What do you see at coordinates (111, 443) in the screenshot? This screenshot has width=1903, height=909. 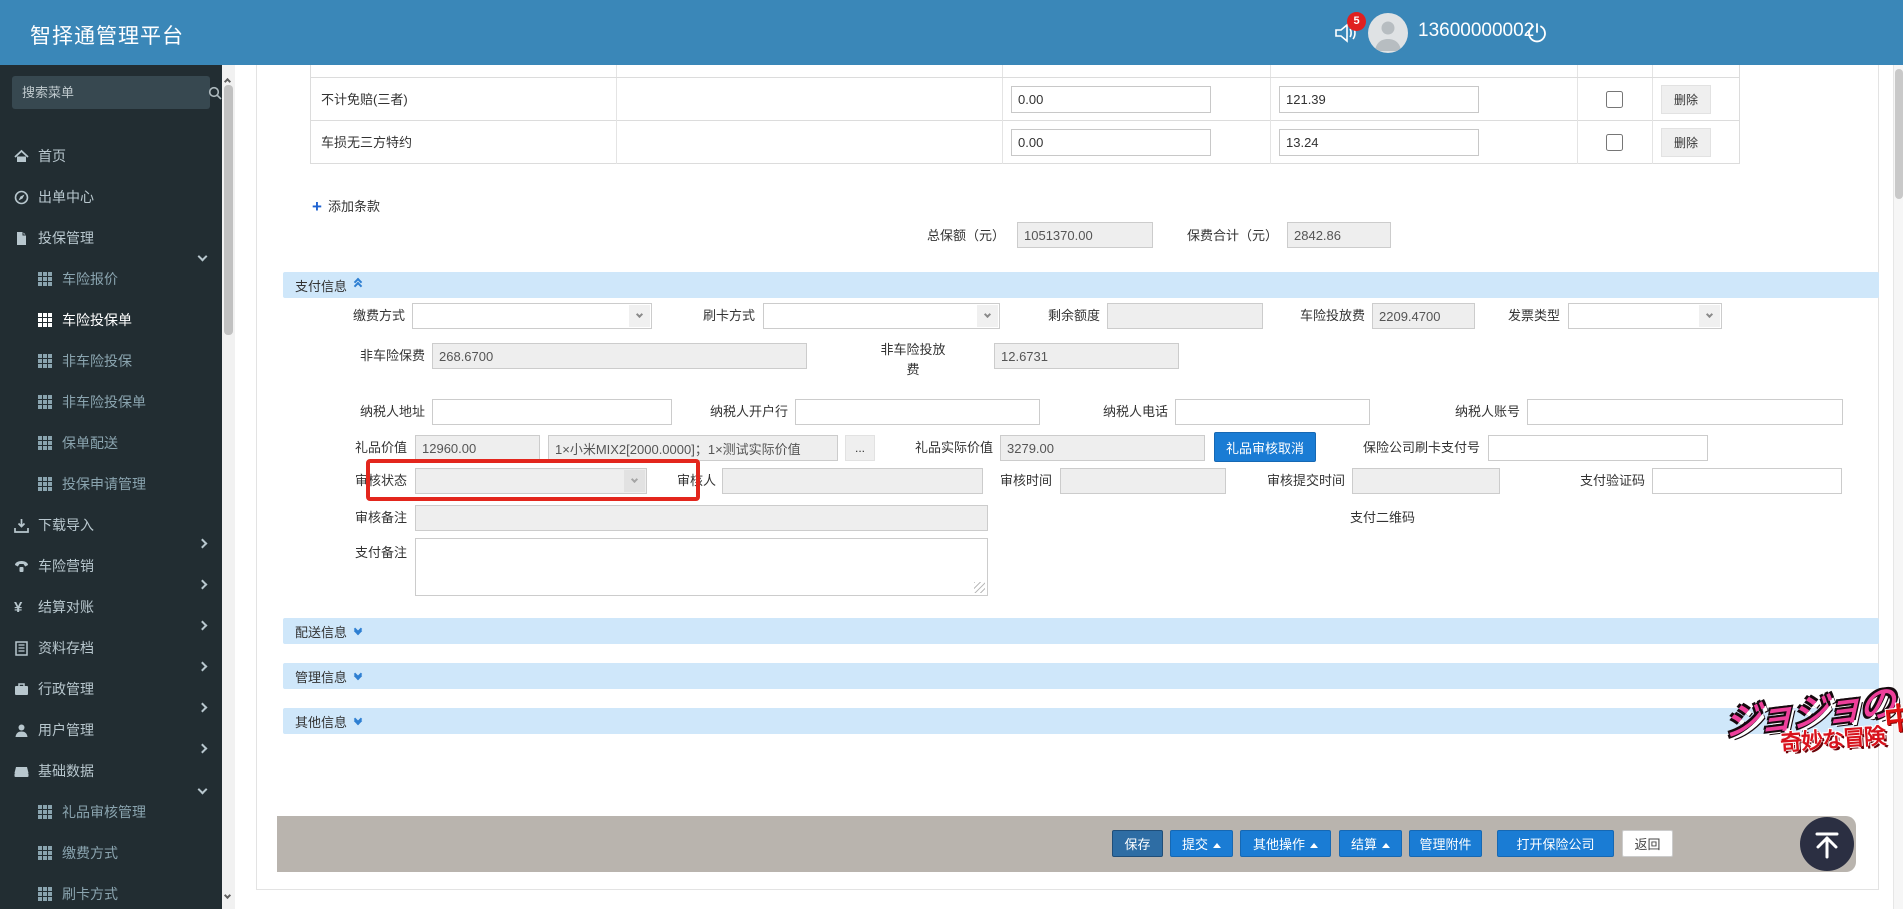 I see `sidebar-item-policy-delivery: 保单配送` at bounding box center [111, 443].